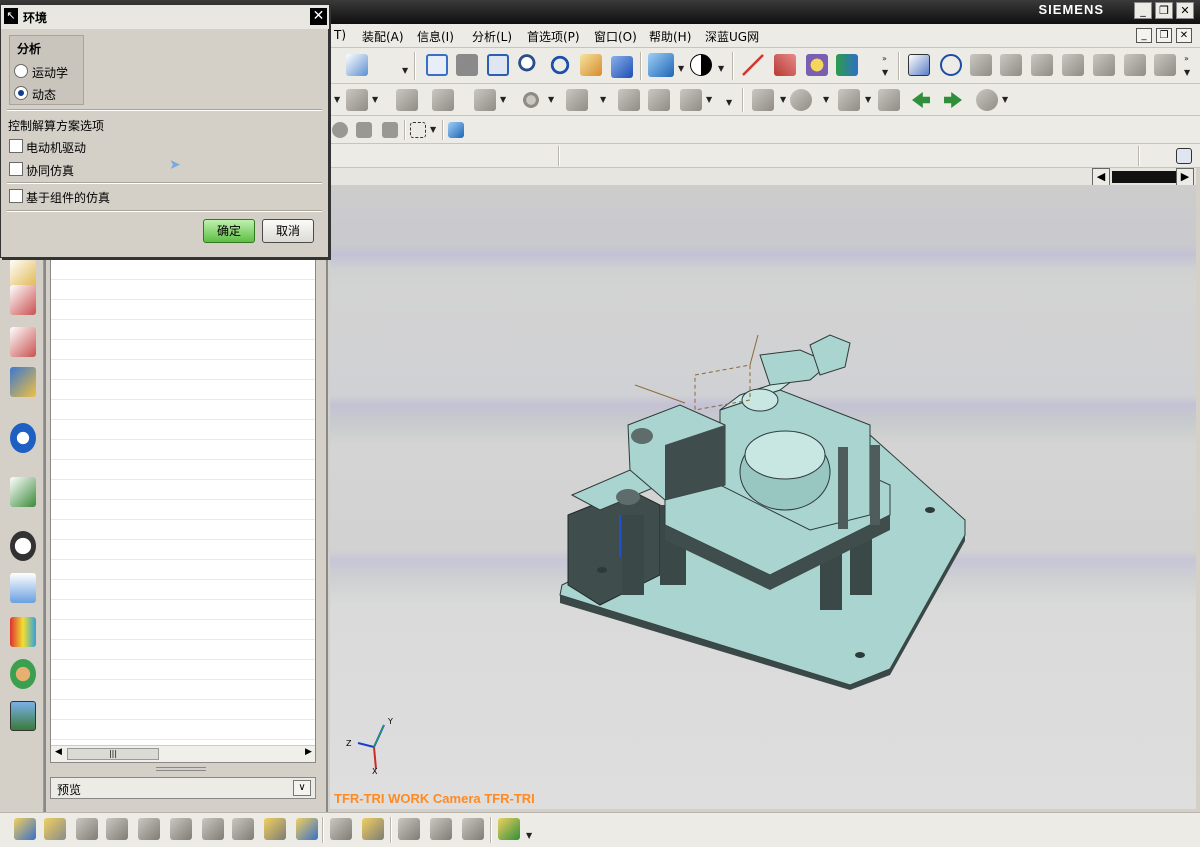 This screenshot has height=847, width=1200. What do you see at coordinates (670, 36) in the screenshot?
I see `menu-help: 帮助(H)` at bounding box center [670, 36].